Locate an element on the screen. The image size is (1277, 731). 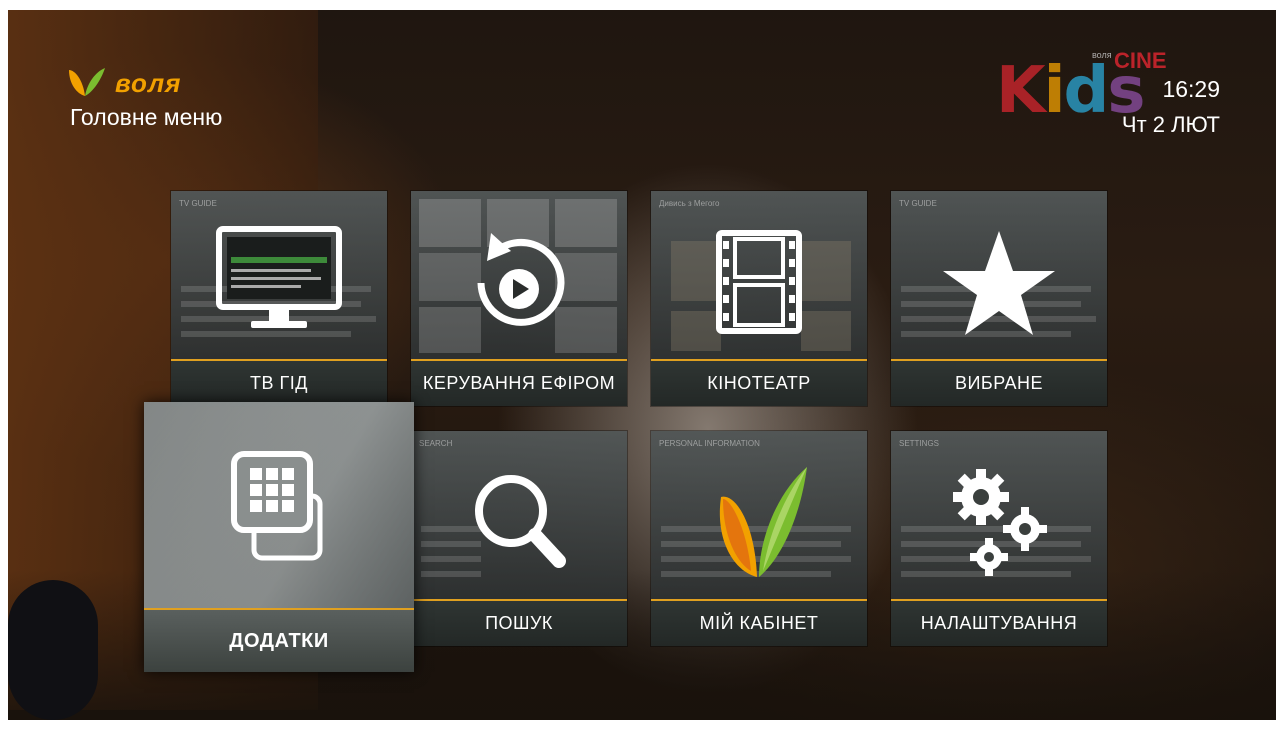
film-strip-icon is located at coordinates (759, 282).